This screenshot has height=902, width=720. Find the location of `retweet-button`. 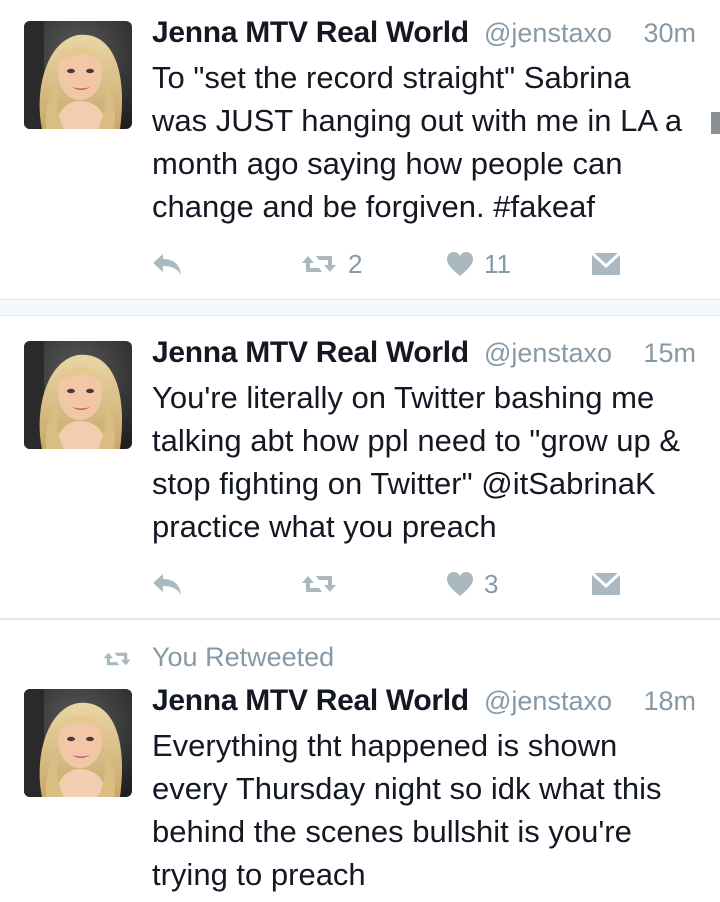

retweet-button is located at coordinates (319, 584).